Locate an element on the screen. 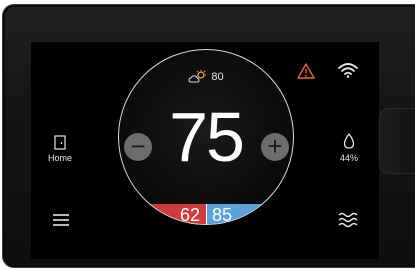  range-divider is located at coordinates (206, 214).